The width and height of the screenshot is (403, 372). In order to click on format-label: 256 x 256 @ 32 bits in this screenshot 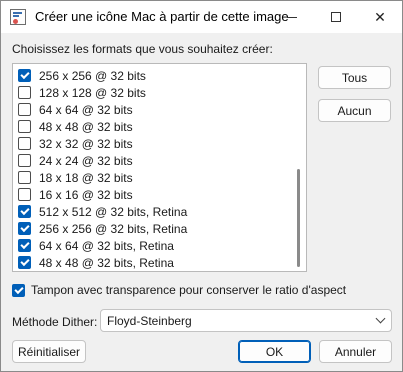, I will do `click(92, 75)`.